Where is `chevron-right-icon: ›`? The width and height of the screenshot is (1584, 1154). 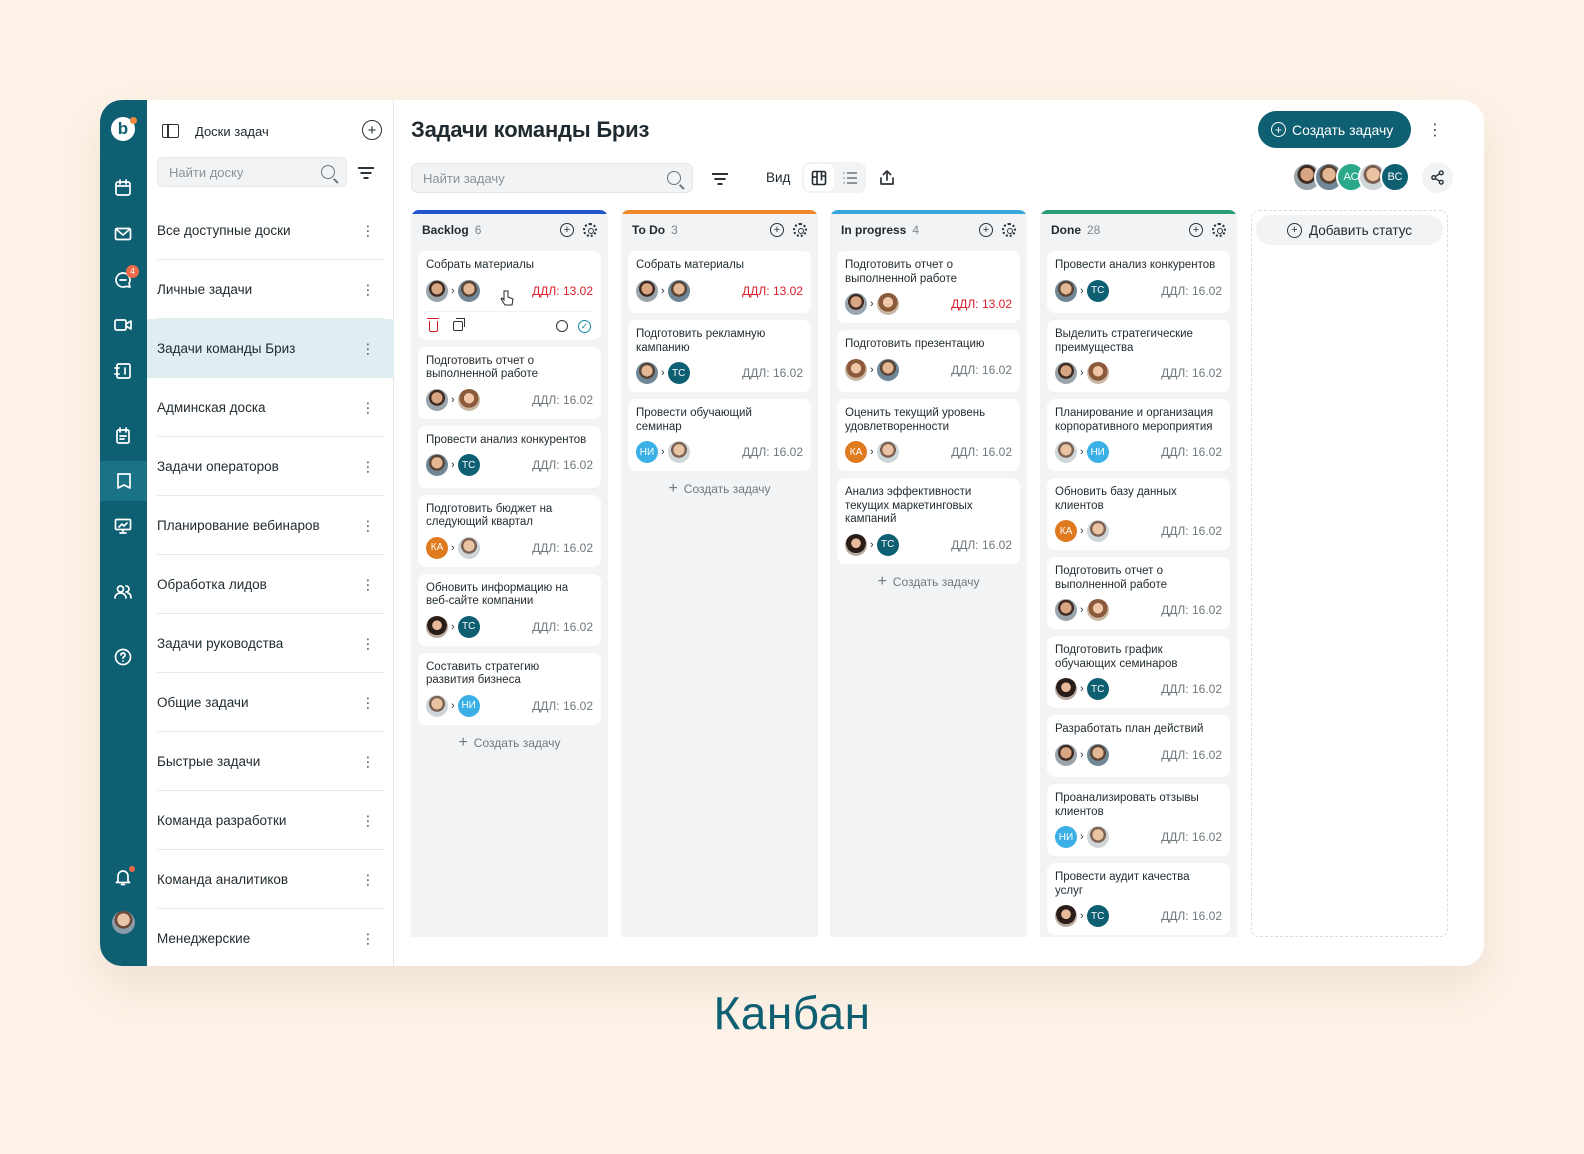
chevron-right-icon: › is located at coordinates (1082, 531).